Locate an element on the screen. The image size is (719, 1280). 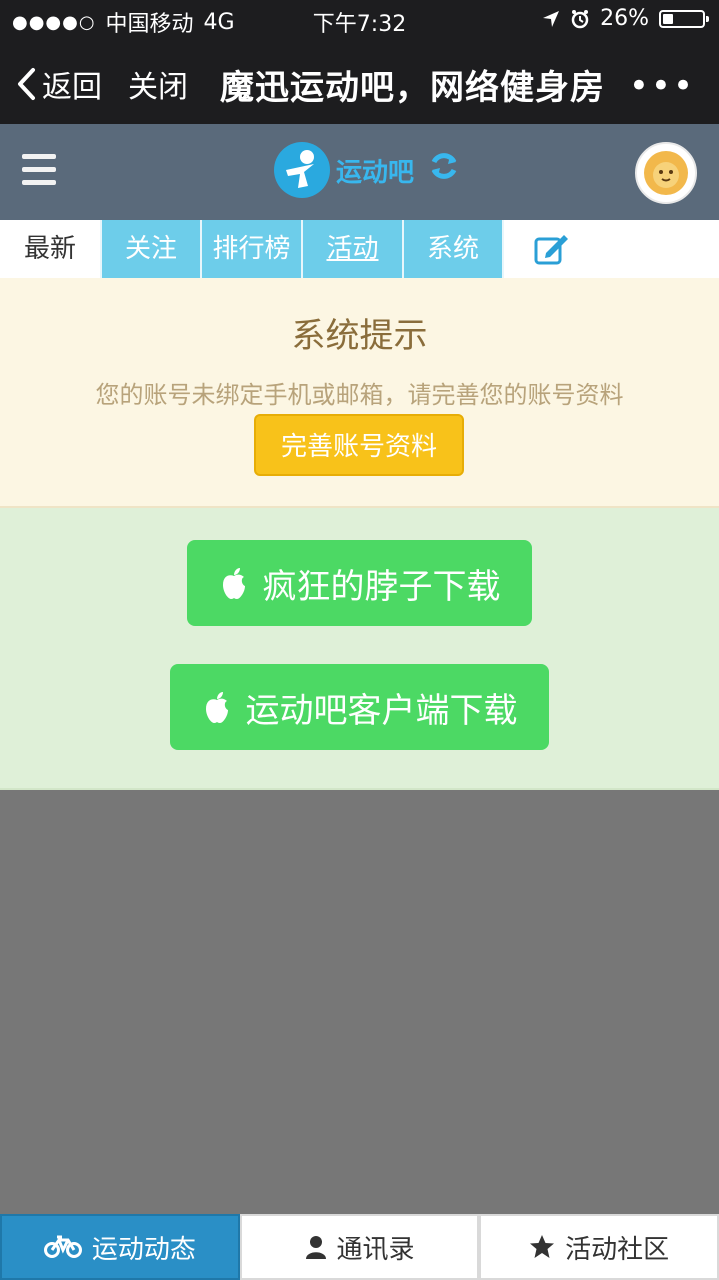
tab-ranking: 排行榜 is located at coordinates (252, 249).